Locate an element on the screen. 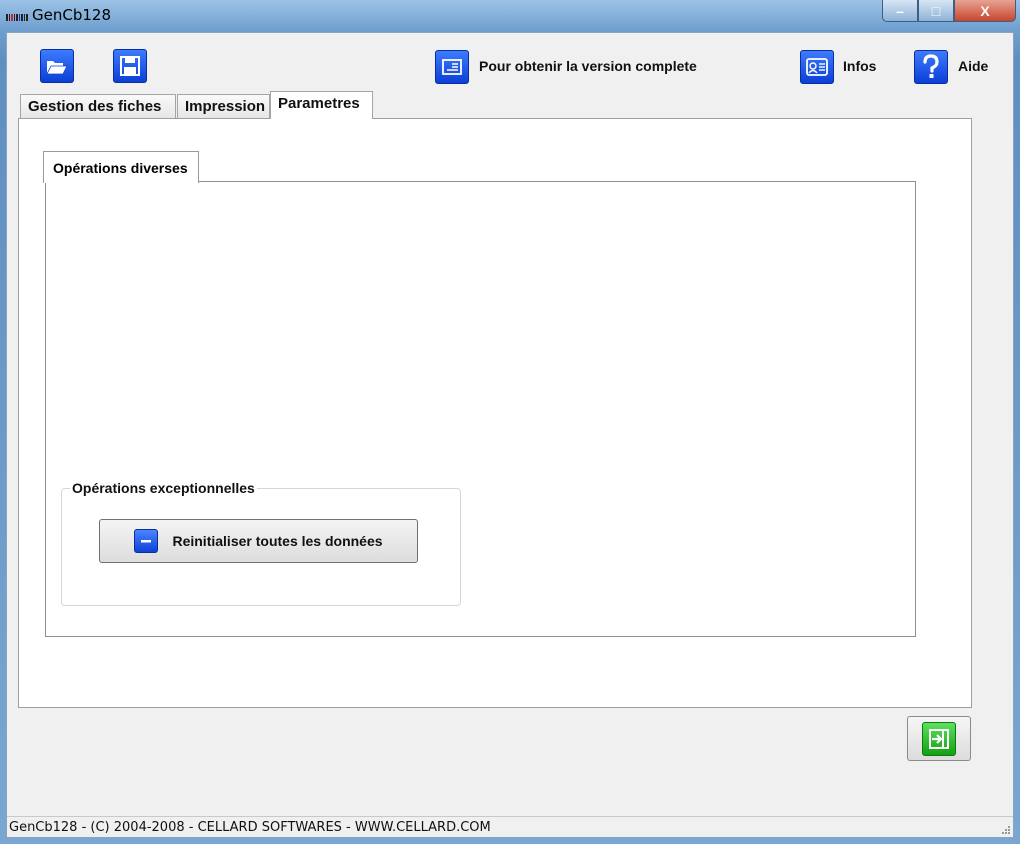 Image resolution: width=1020 pixels, height=844 pixels. aide-button is located at coordinates (931, 67).